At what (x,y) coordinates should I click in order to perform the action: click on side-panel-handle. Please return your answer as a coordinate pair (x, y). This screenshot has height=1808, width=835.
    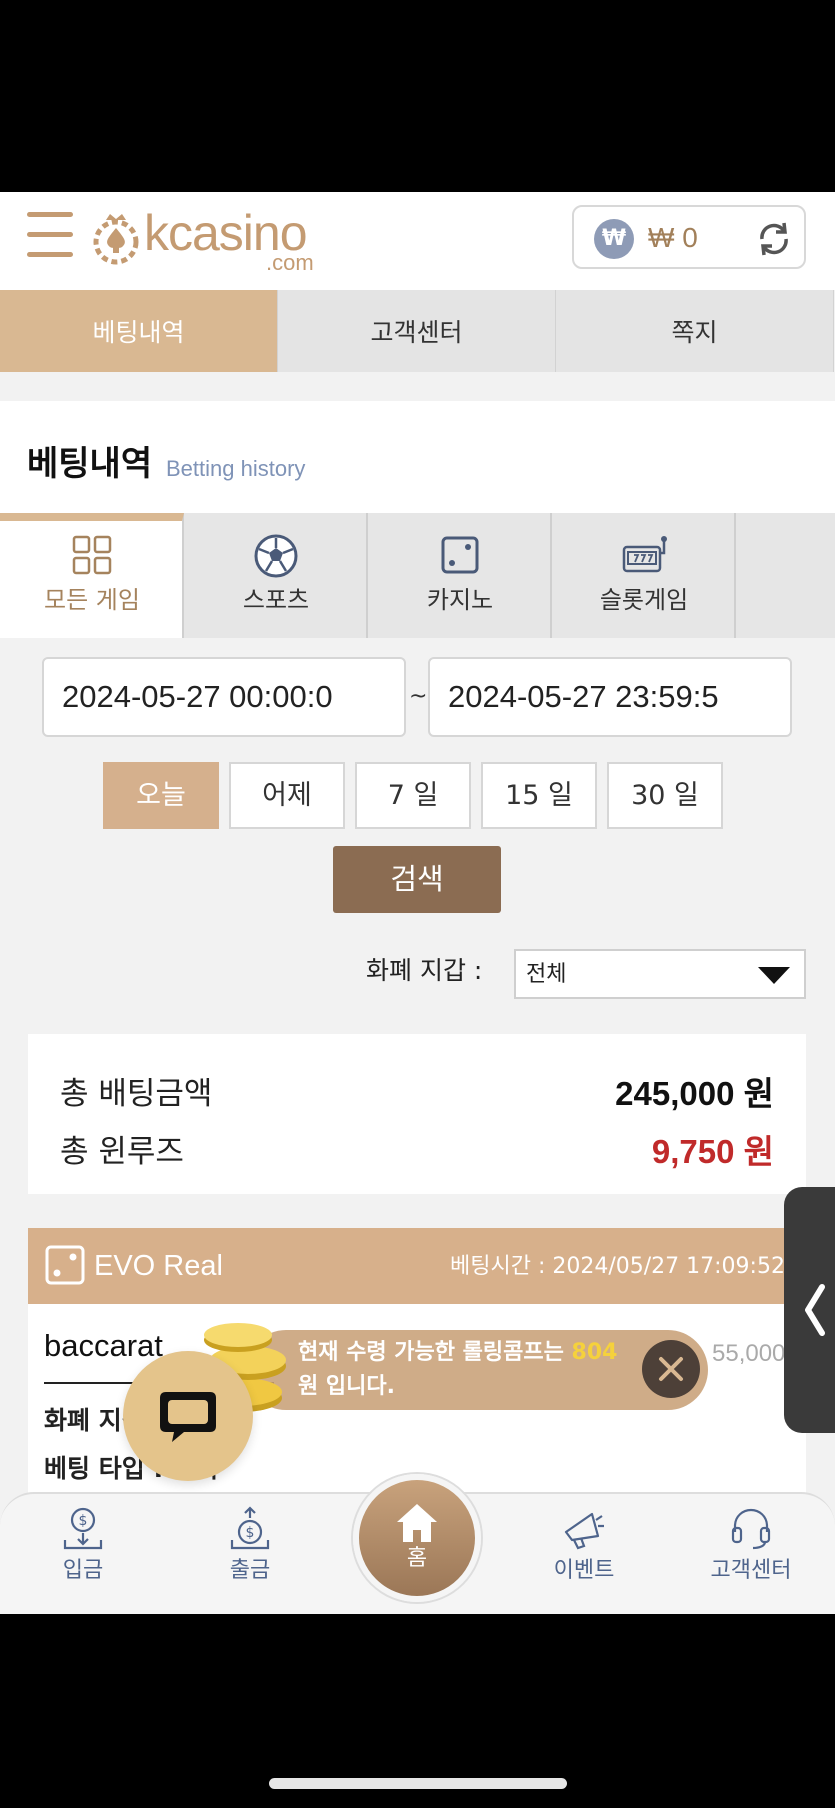
    Looking at the image, I should click on (809, 1310).